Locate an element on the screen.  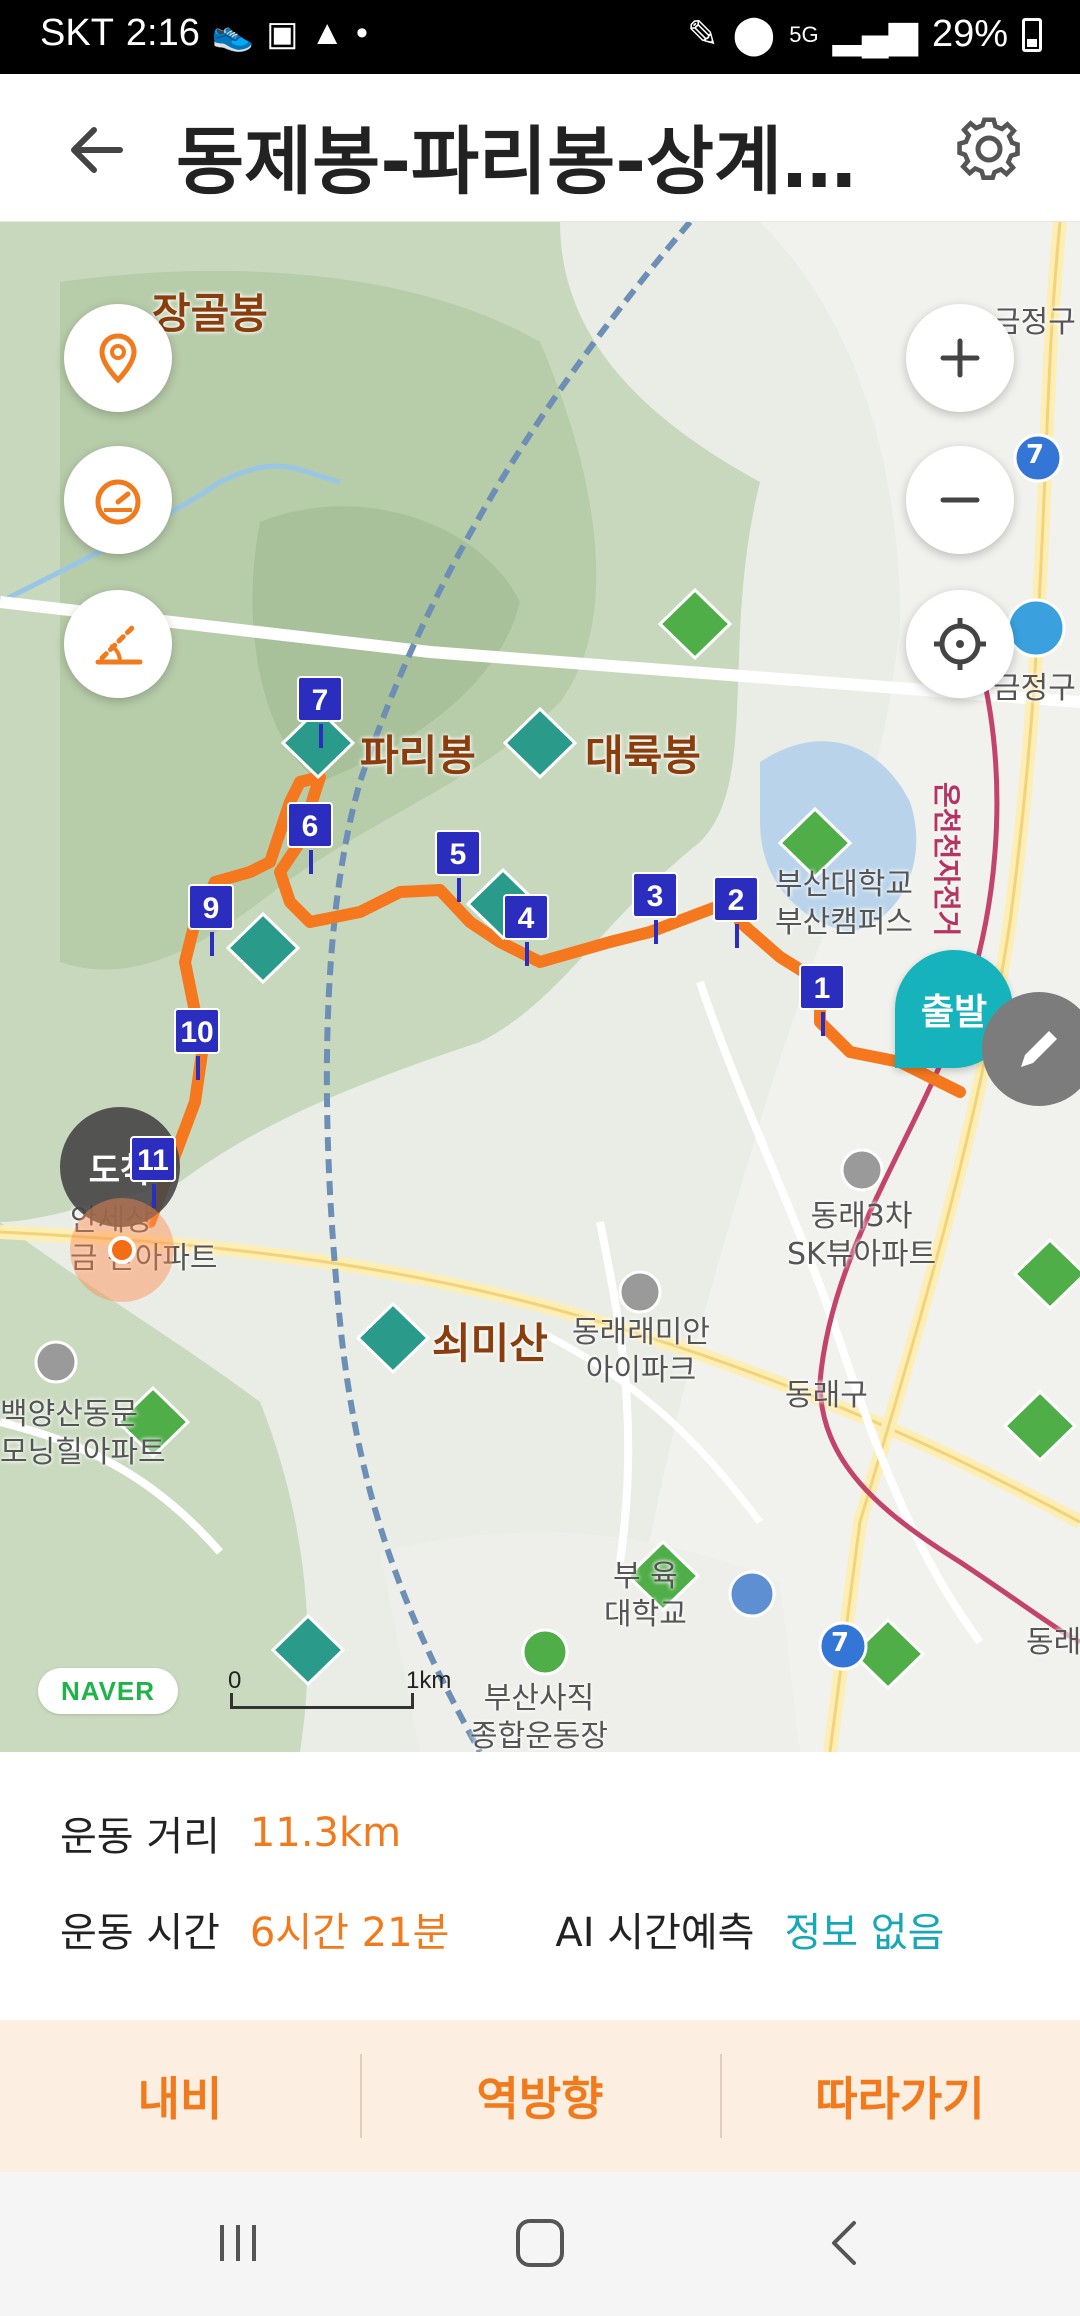
time-label: 운동 시간 is located at coordinates (140, 1933).